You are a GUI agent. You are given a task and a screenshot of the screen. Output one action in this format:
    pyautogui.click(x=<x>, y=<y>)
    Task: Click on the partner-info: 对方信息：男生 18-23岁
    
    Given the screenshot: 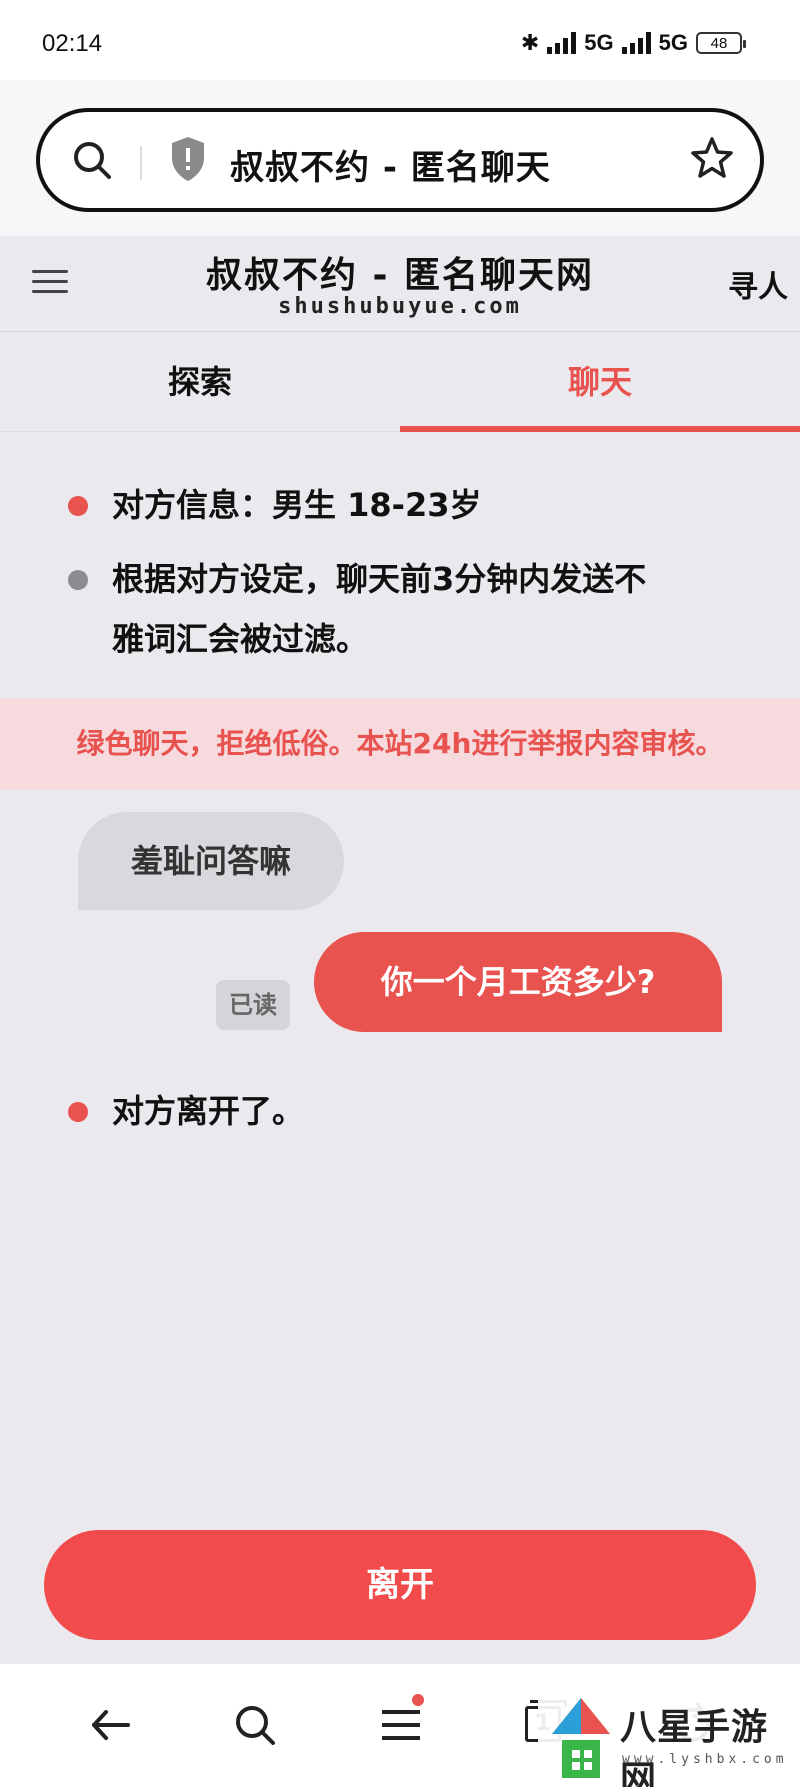 What is the action you would take?
    pyautogui.click(x=297, y=505)
    